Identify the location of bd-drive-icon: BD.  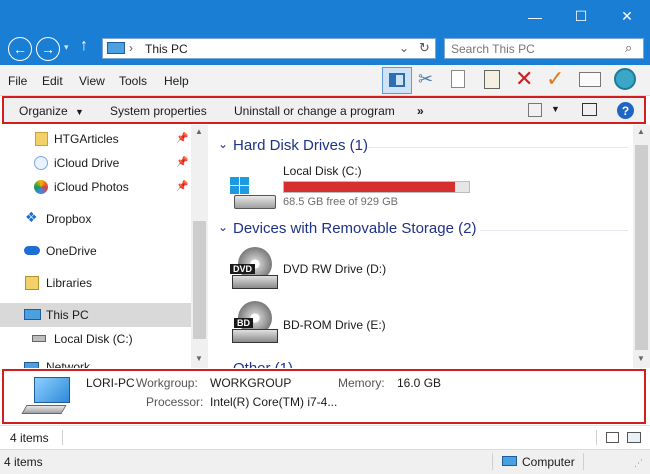
(254, 324).